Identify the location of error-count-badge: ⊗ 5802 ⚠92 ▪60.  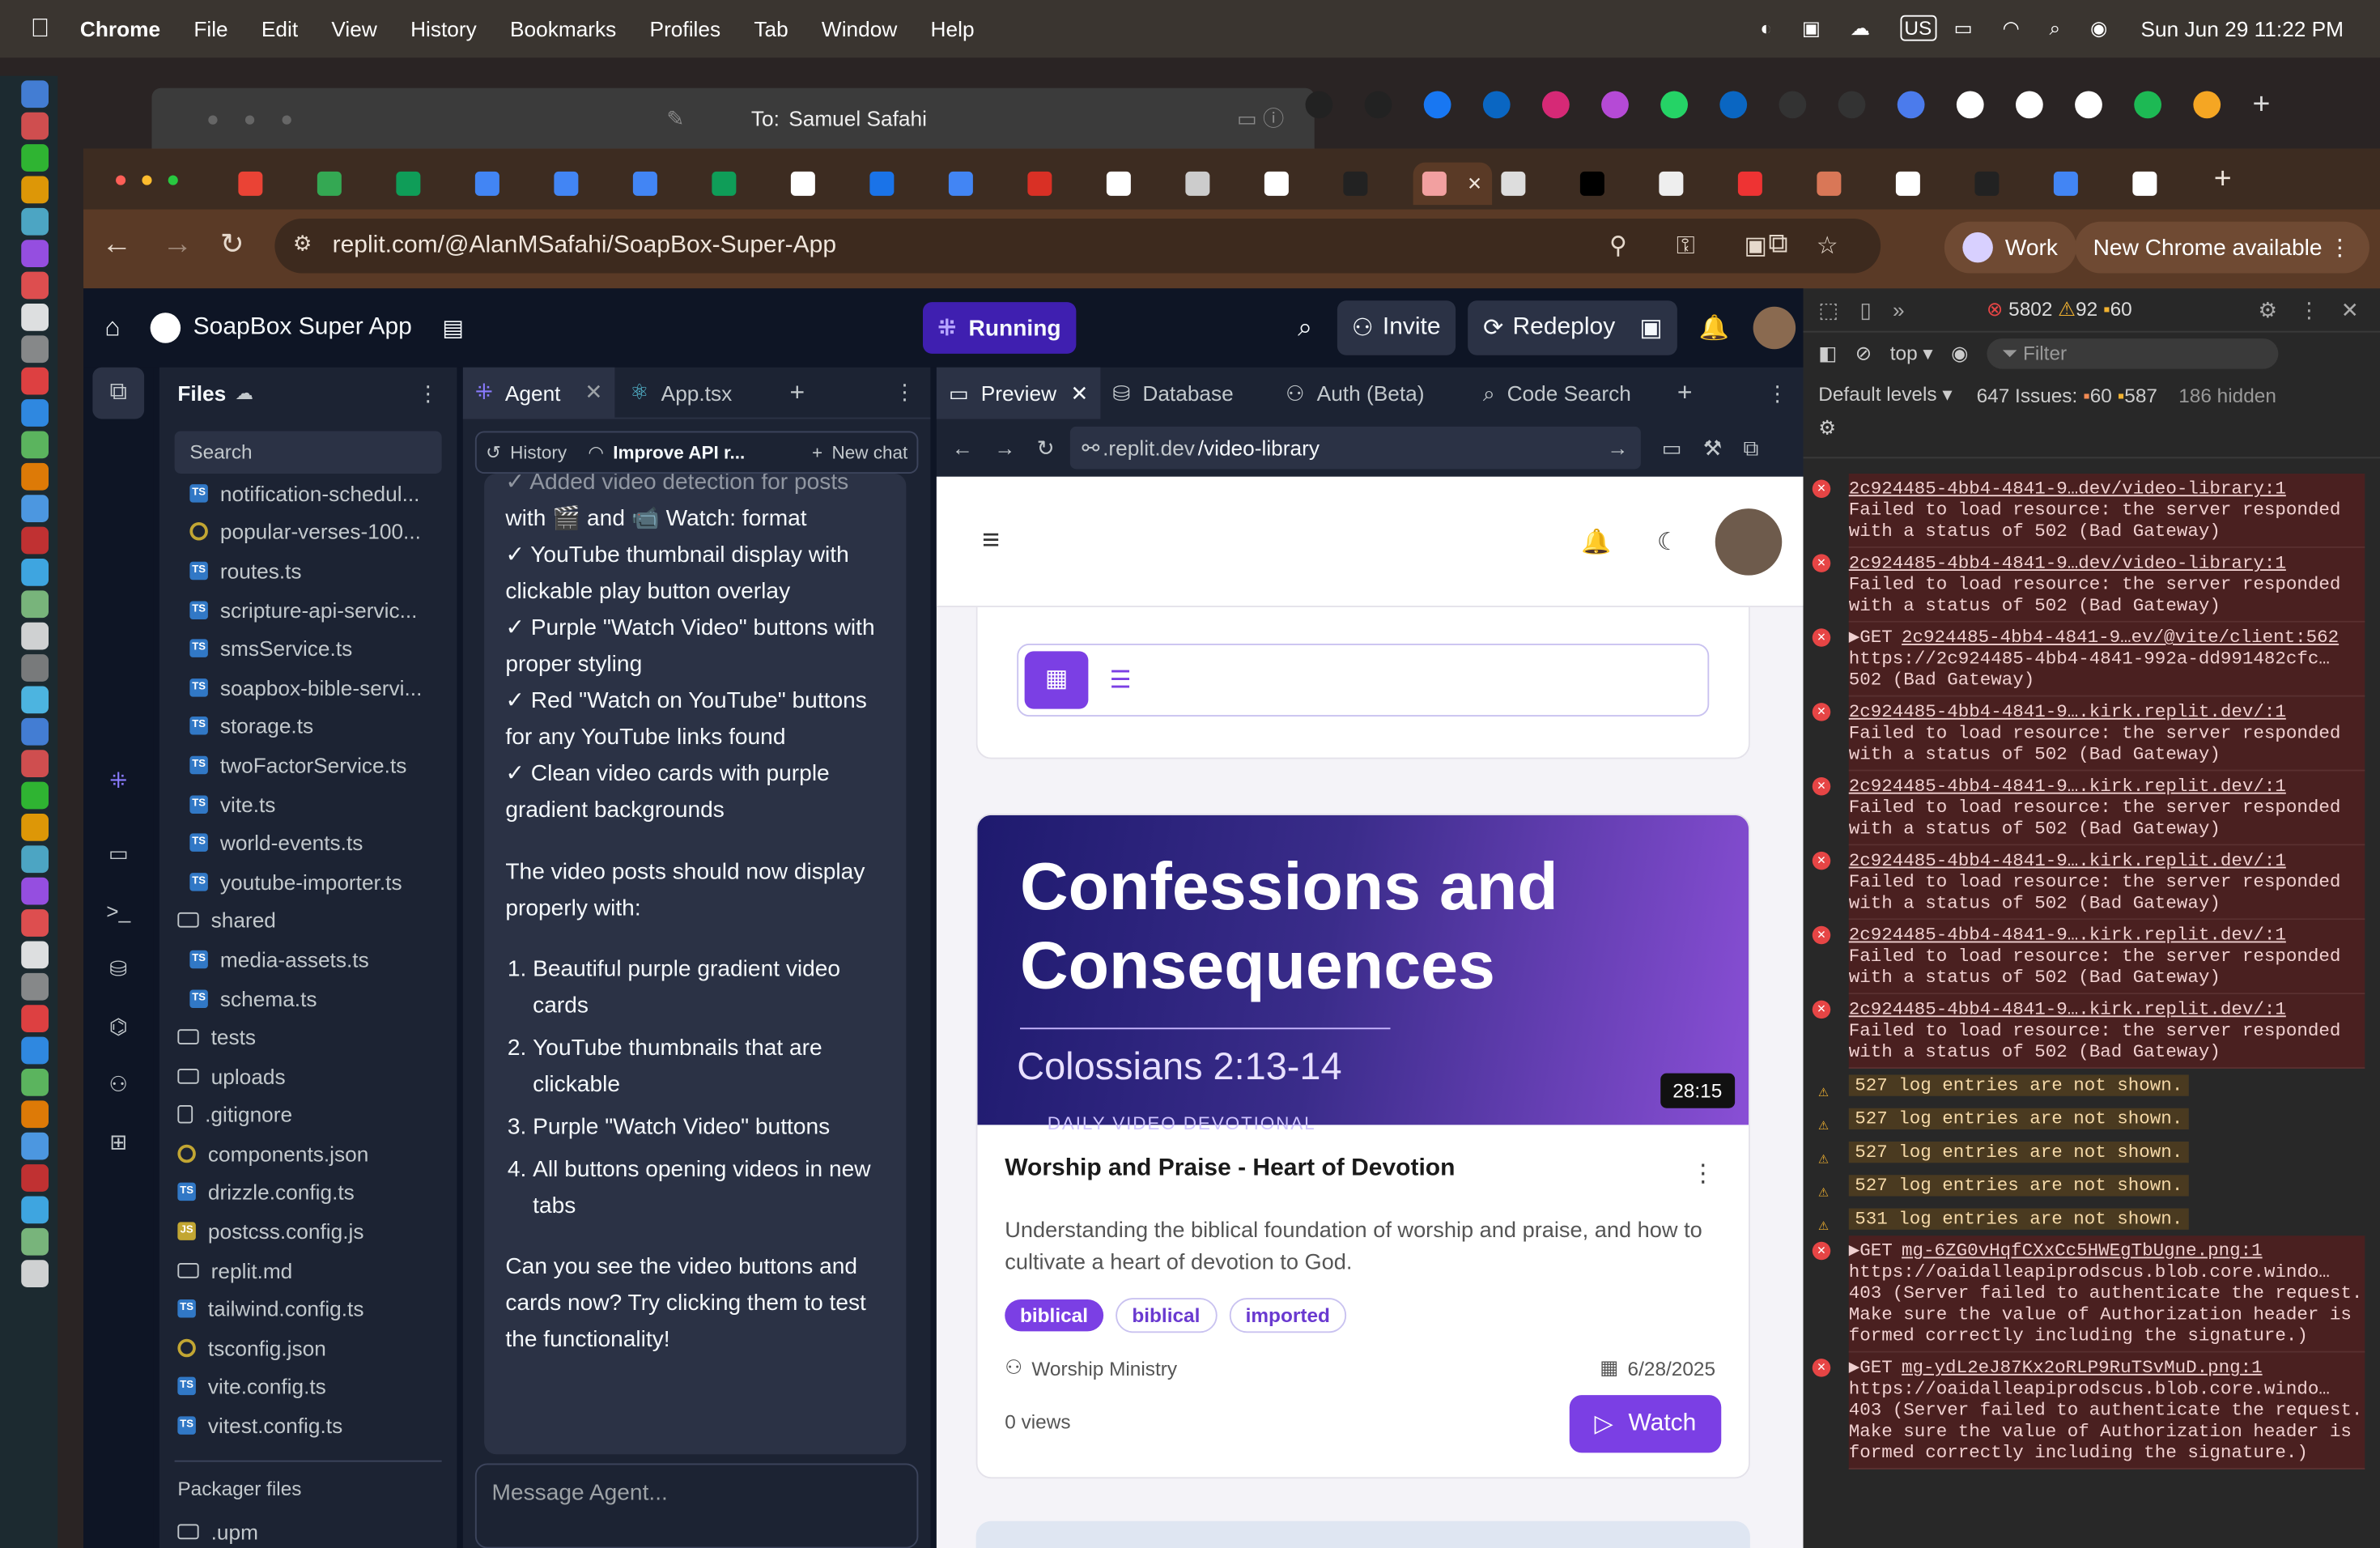
(2059, 310).